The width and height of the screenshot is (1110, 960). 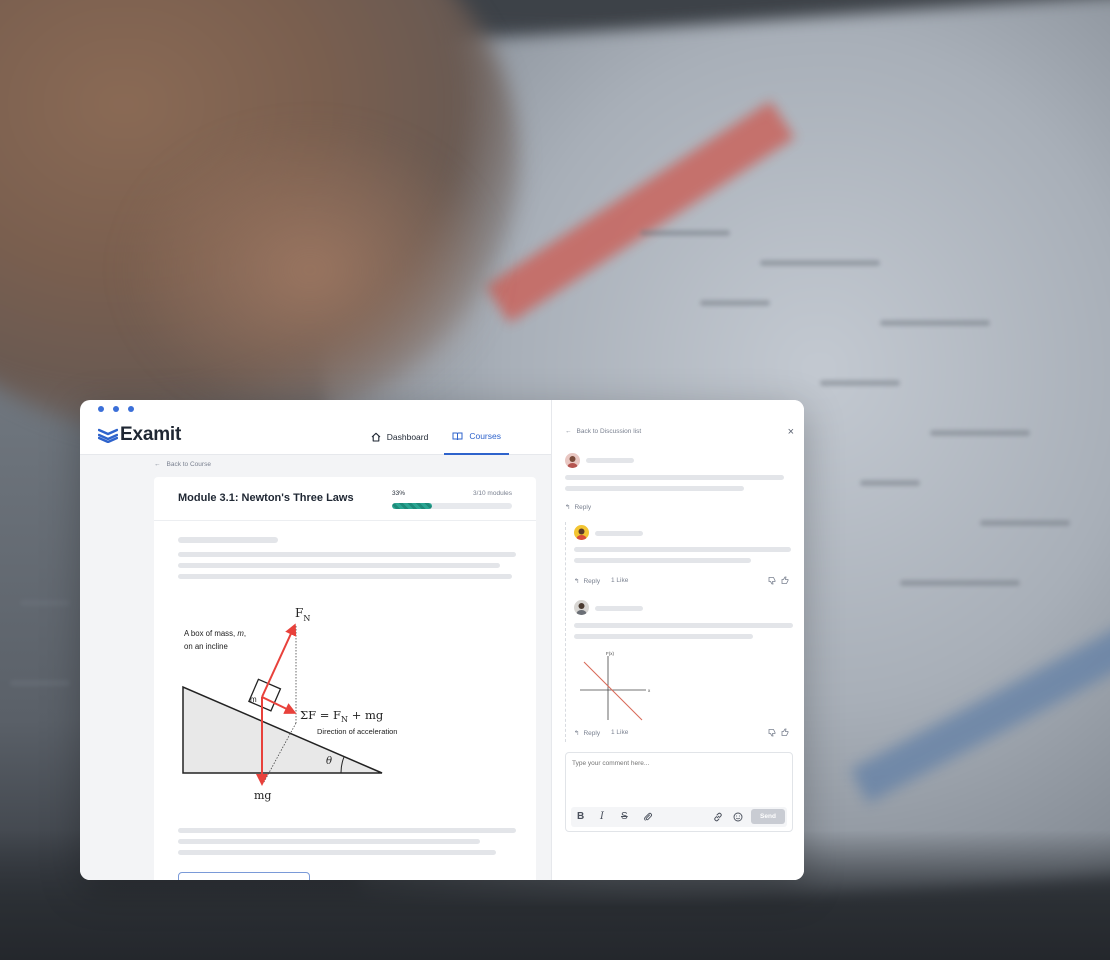 What do you see at coordinates (452, 506) in the screenshot?
I see `progress-bar` at bounding box center [452, 506].